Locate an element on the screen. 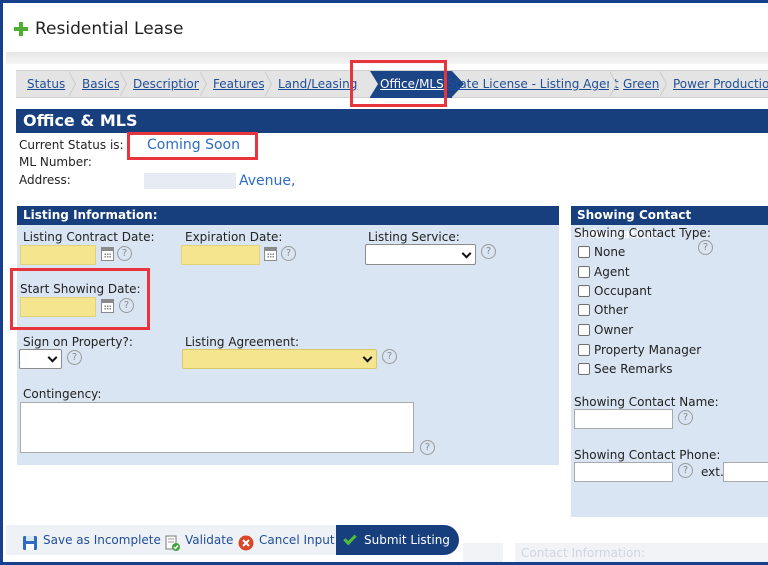 The image size is (768, 565). validate-button: Validate is located at coordinates (198, 540).